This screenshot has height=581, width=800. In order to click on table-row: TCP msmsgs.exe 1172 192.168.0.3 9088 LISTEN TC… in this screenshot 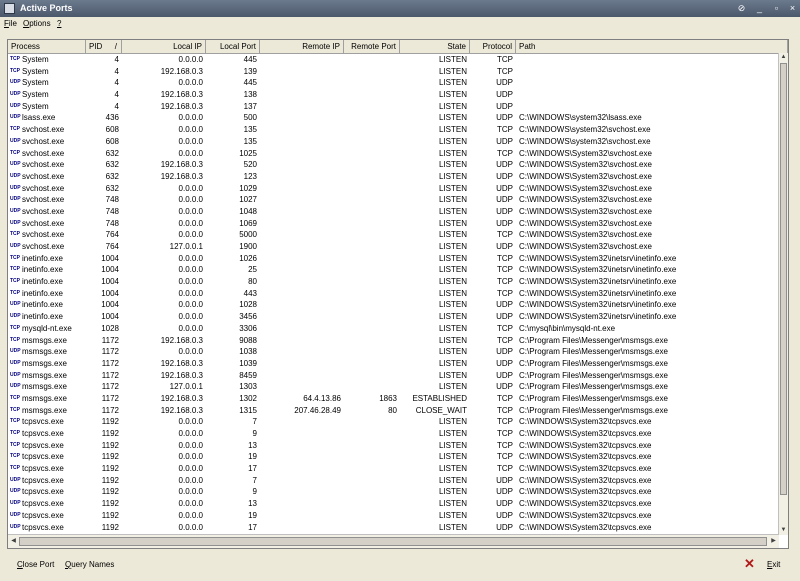, I will do `click(398, 341)`.